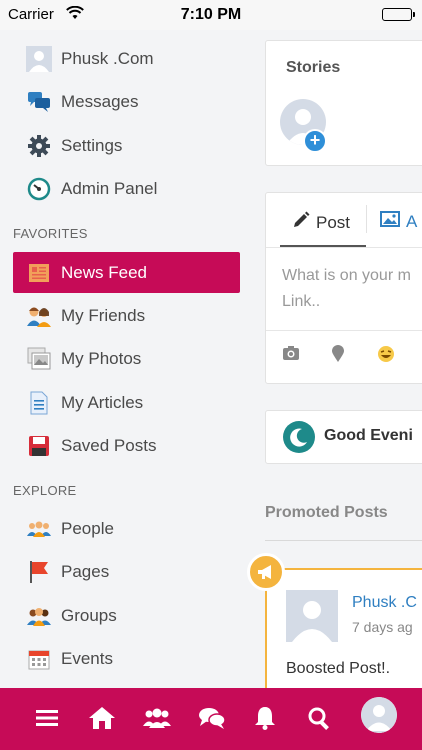 The width and height of the screenshot is (422, 750). Describe the element at coordinates (346, 275) in the screenshot. I see `composer-placeholder: What is on your m` at that location.